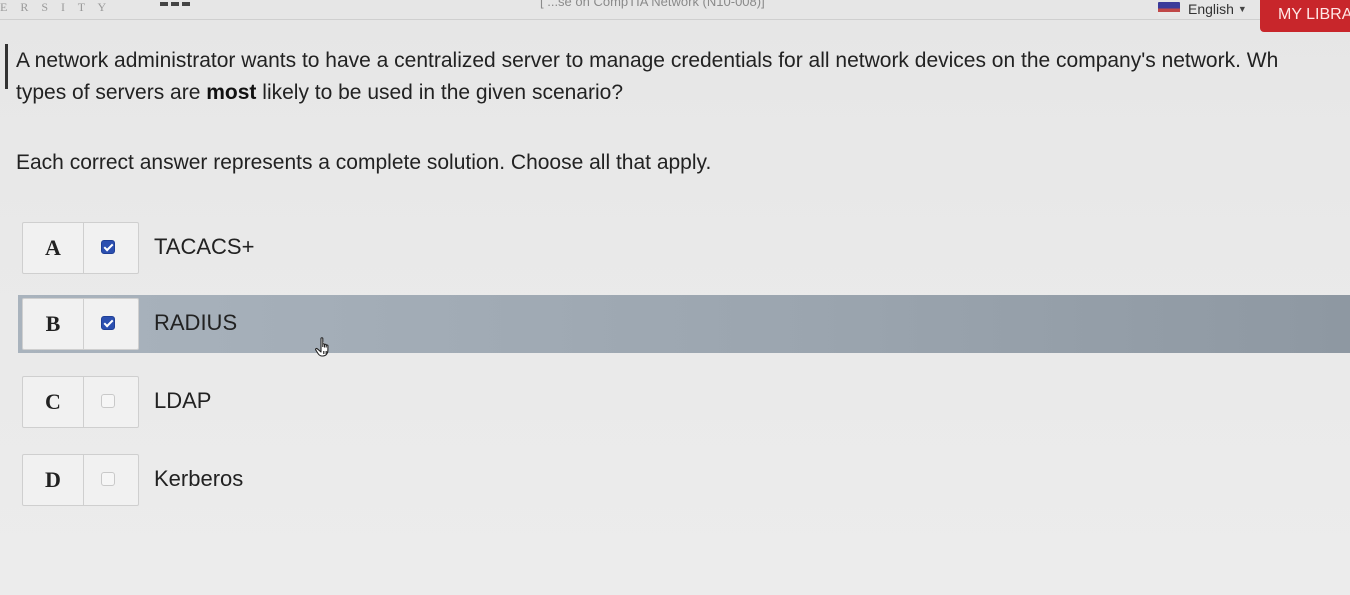 The image size is (1350, 595). I want to click on option-a-box: A, so click(80, 248).